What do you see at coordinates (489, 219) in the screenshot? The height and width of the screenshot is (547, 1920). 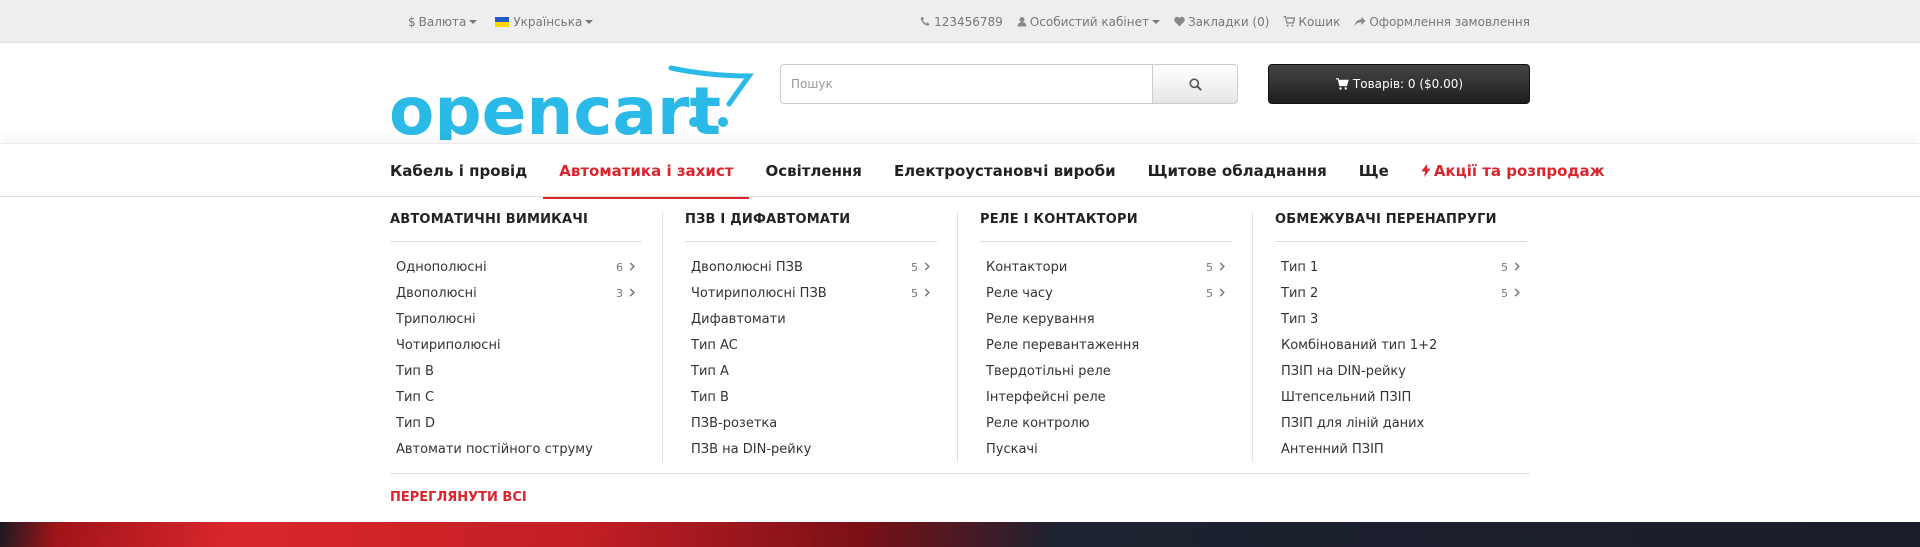 I see `column-title: АВТОМАТИЧНІ ВИМИКАЧІ` at bounding box center [489, 219].